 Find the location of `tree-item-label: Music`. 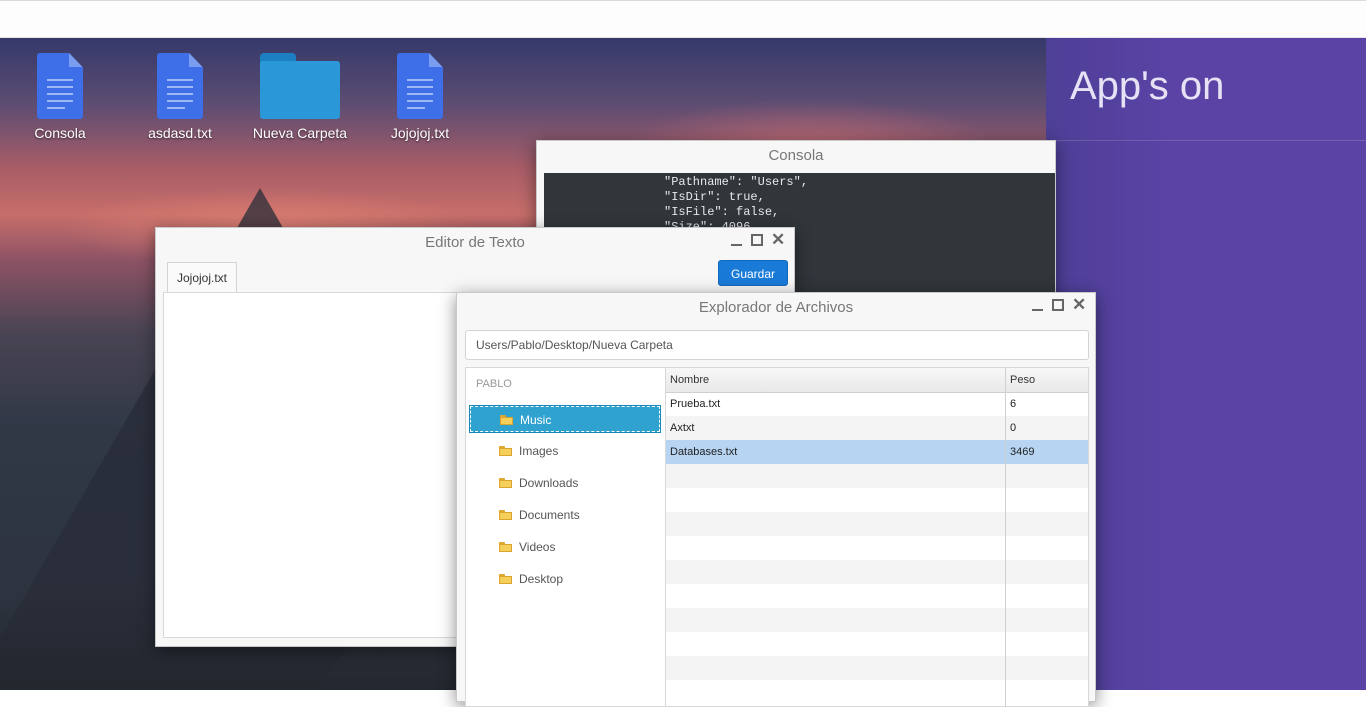

tree-item-label: Music is located at coordinates (536, 420).